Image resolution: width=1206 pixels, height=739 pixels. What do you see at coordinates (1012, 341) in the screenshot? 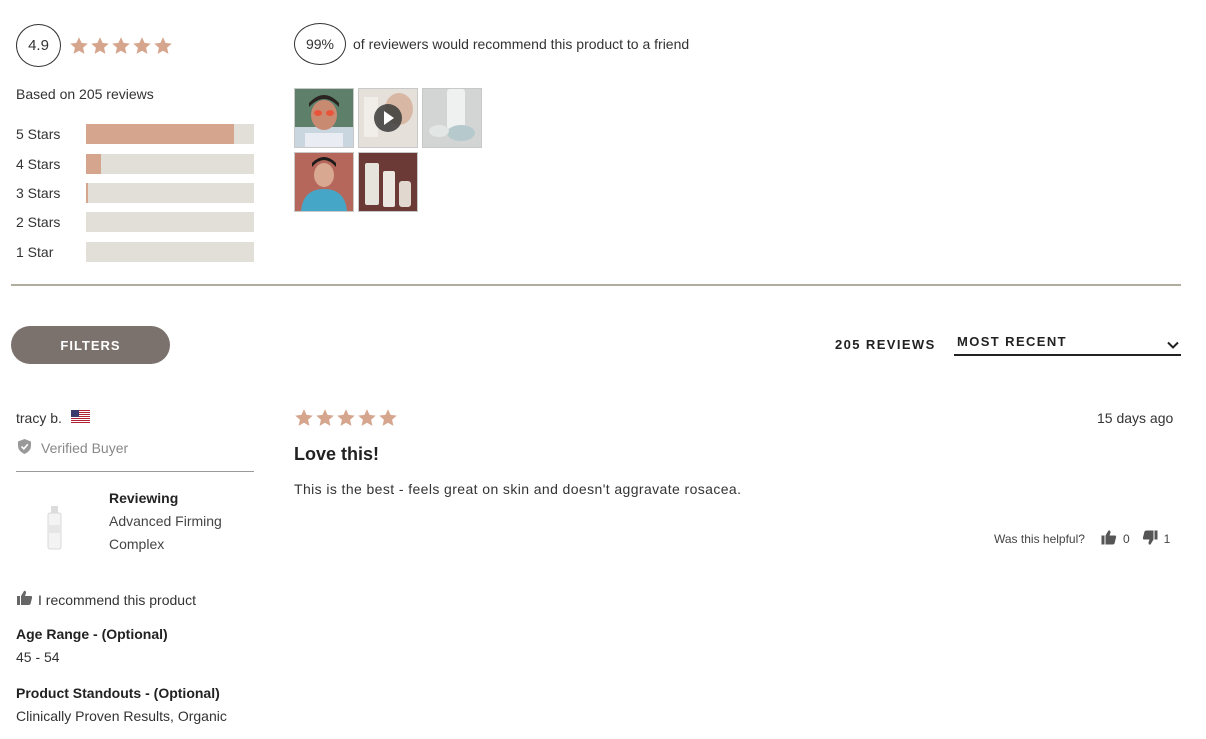
I see `sort-selected-value: MOST RECENT` at bounding box center [1012, 341].